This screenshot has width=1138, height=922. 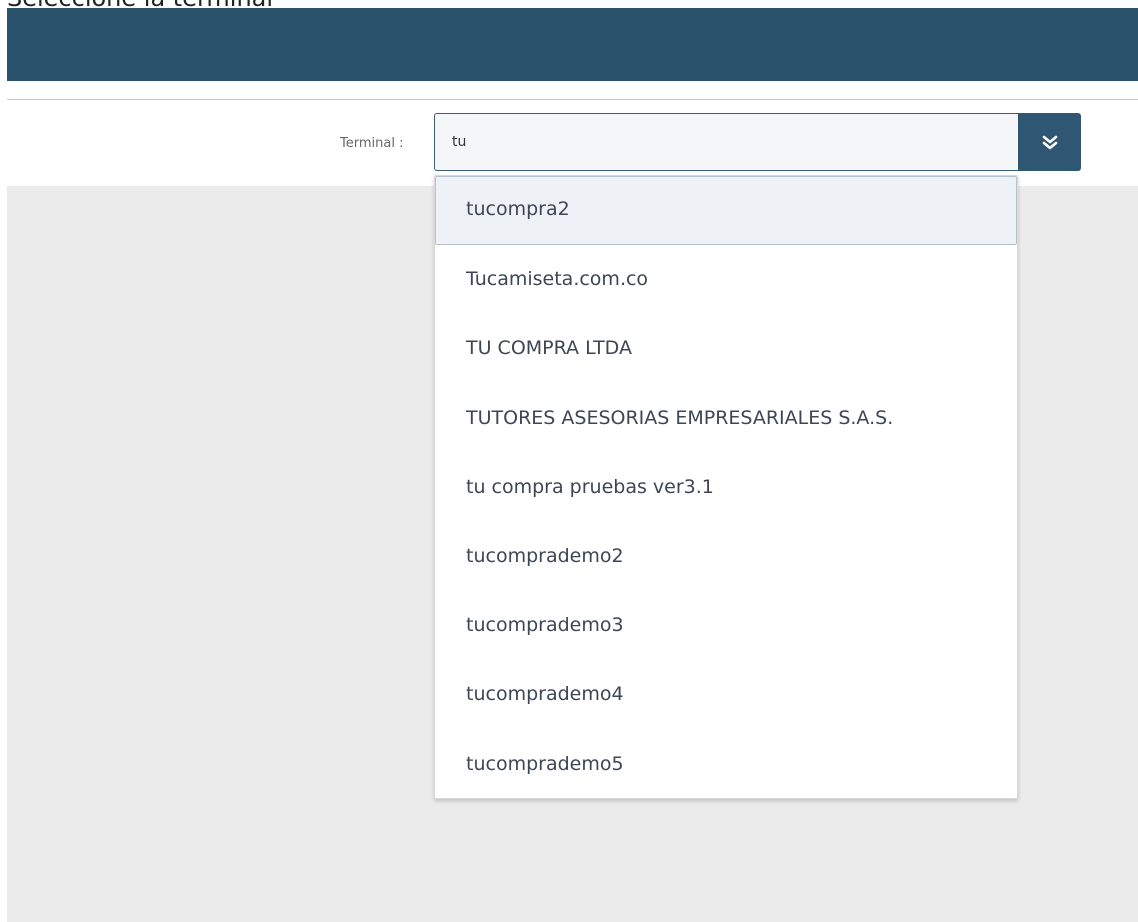 I want to click on dropdown-item-tucompra2: tucompra2, so click(x=726, y=211).